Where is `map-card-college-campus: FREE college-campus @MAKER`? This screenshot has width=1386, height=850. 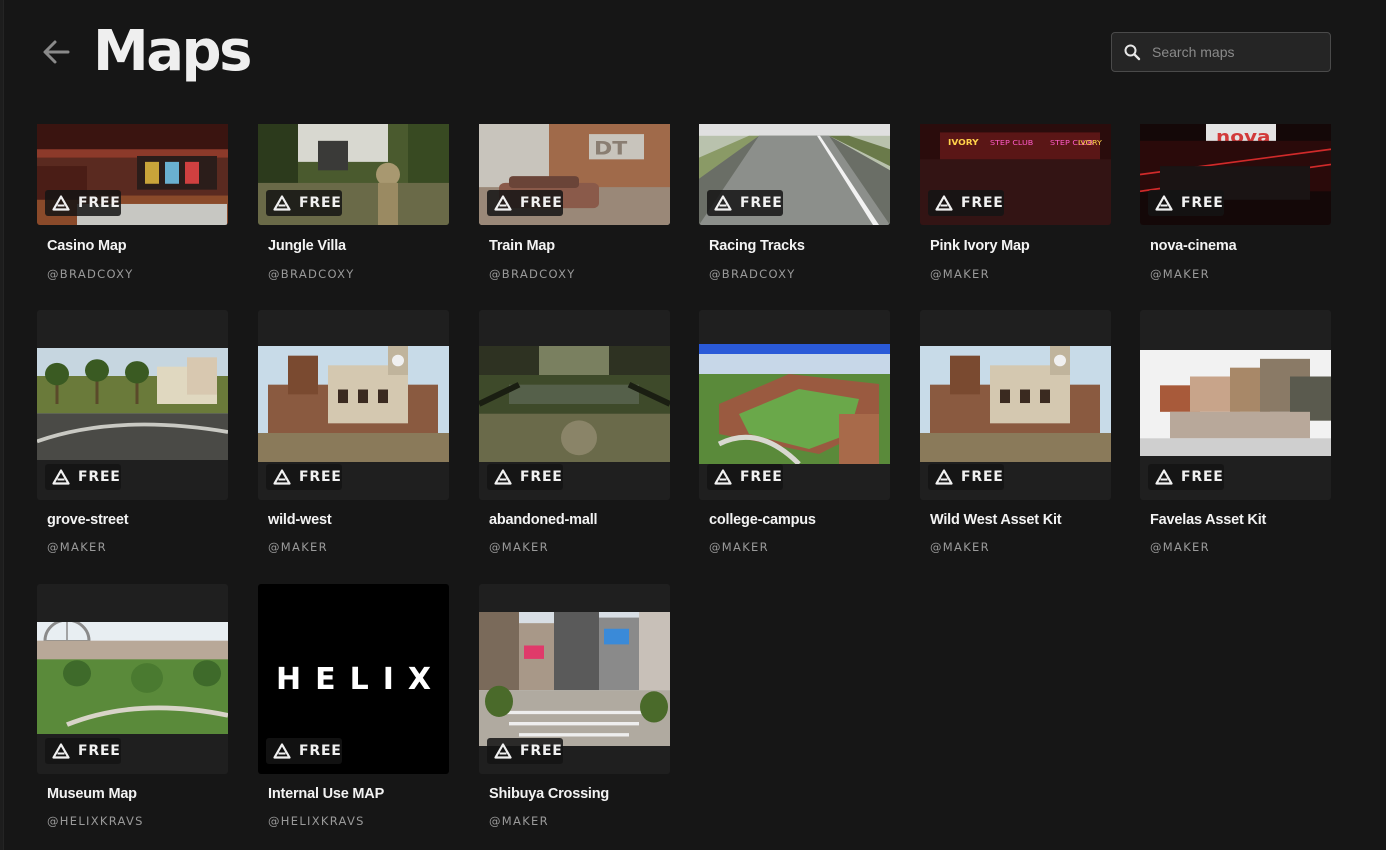
map-card-college-campus: FREE college-campus @MAKER is located at coordinates (794, 433).